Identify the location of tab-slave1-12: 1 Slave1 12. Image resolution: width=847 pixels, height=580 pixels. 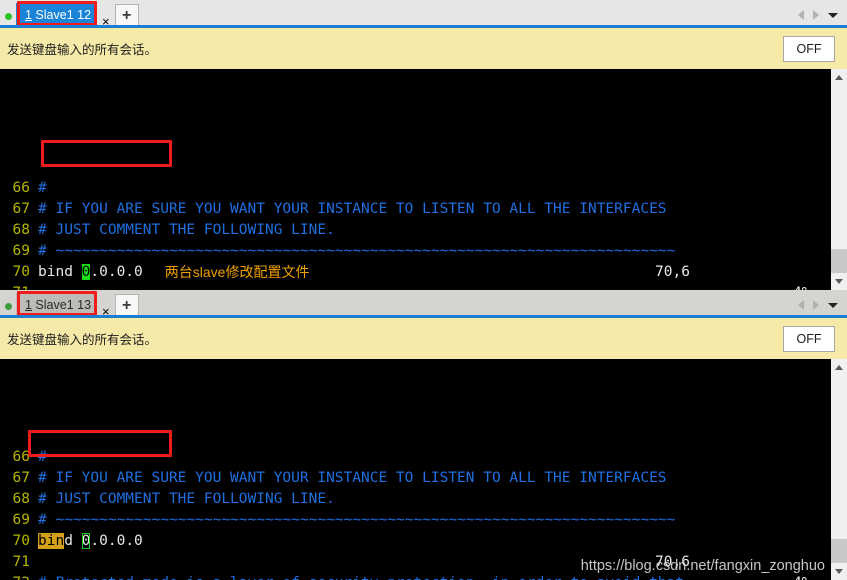
(56, 15).